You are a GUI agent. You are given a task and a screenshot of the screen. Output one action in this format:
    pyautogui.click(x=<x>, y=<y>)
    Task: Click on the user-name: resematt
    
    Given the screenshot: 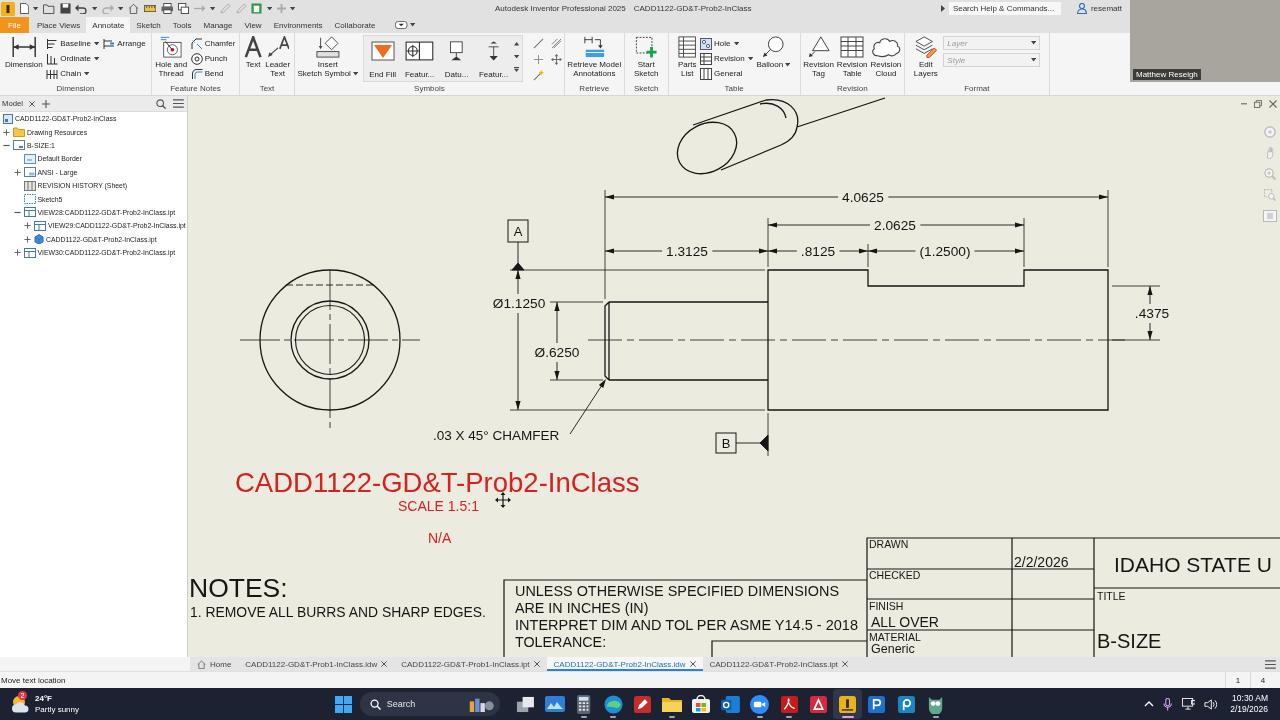 What is the action you would take?
    pyautogui.click(x=1106, y=8)
    